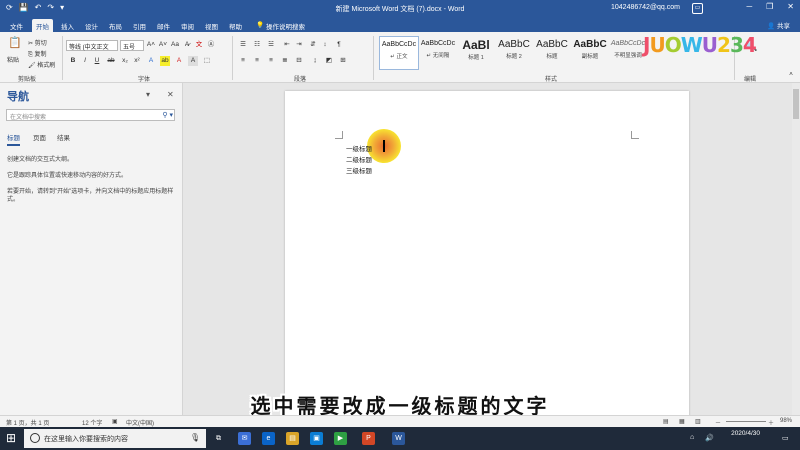 The width and height of the screenshot is (800, 450). I want to click on volume-icon: 🔊, so click(709, 438).